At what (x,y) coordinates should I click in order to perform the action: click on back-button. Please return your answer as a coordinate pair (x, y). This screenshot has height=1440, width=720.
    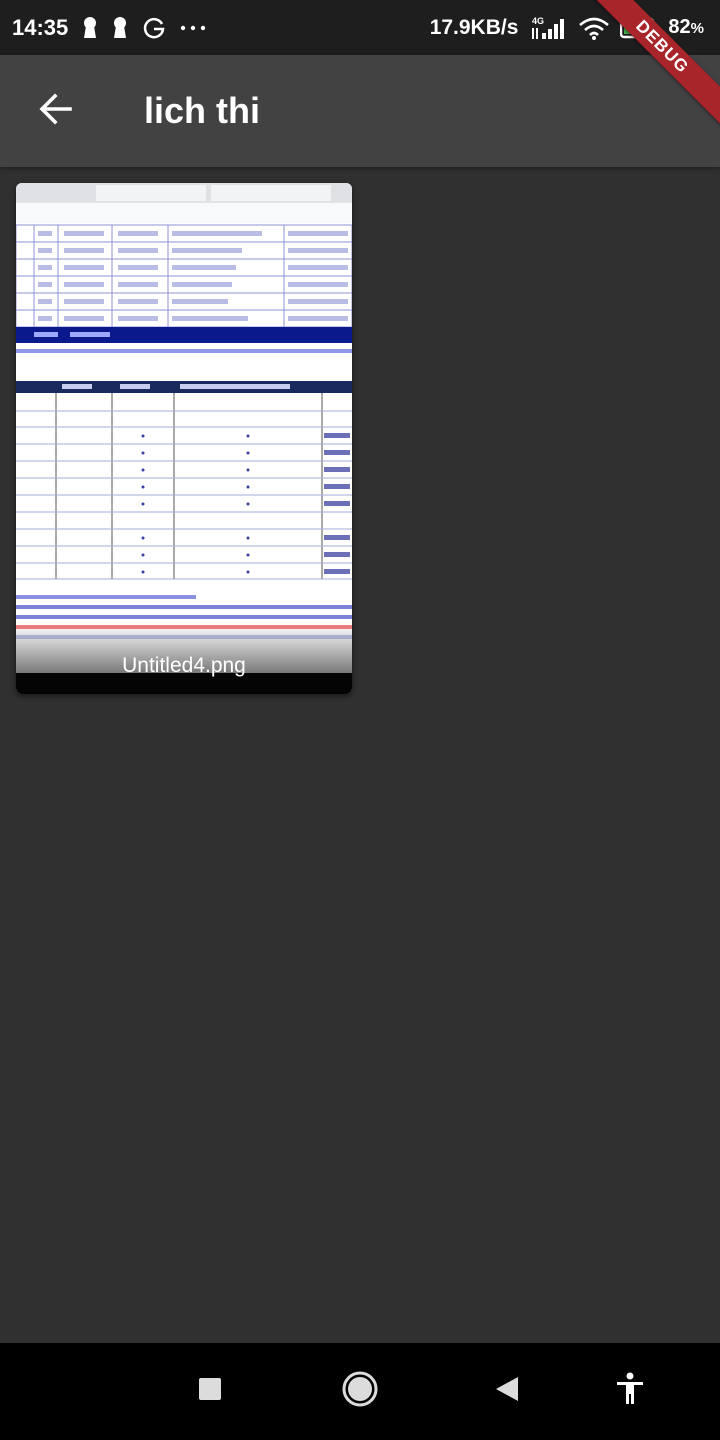
    Looking at the image, I should click on (56, 111).